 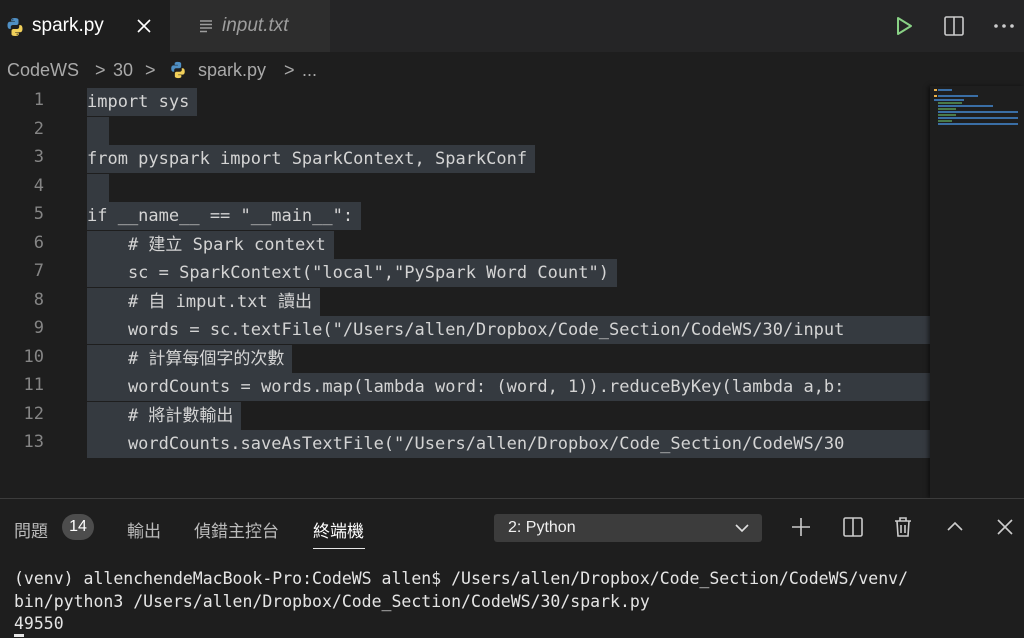 What do you see at coordinates (33, 442) in the screenshot?
I see `line-number: 13` at bounding box center [33, 442].